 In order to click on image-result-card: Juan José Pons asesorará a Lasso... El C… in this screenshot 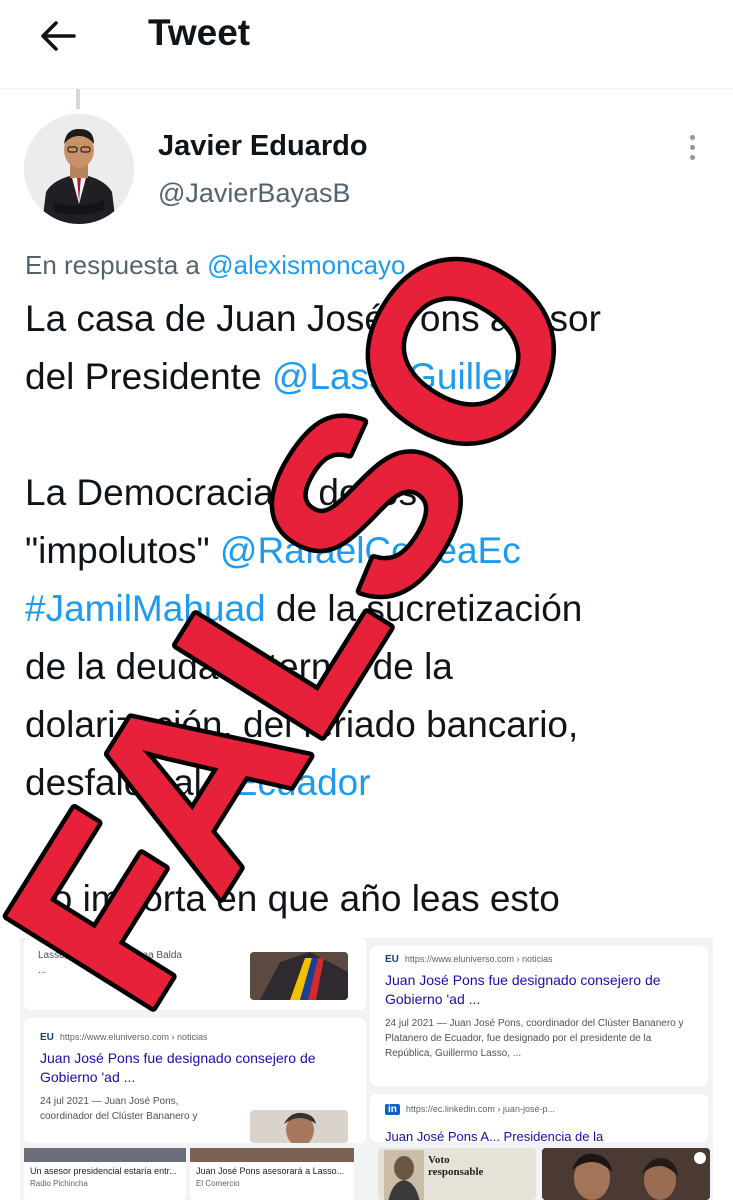, I will do `click(272, 1174)`.